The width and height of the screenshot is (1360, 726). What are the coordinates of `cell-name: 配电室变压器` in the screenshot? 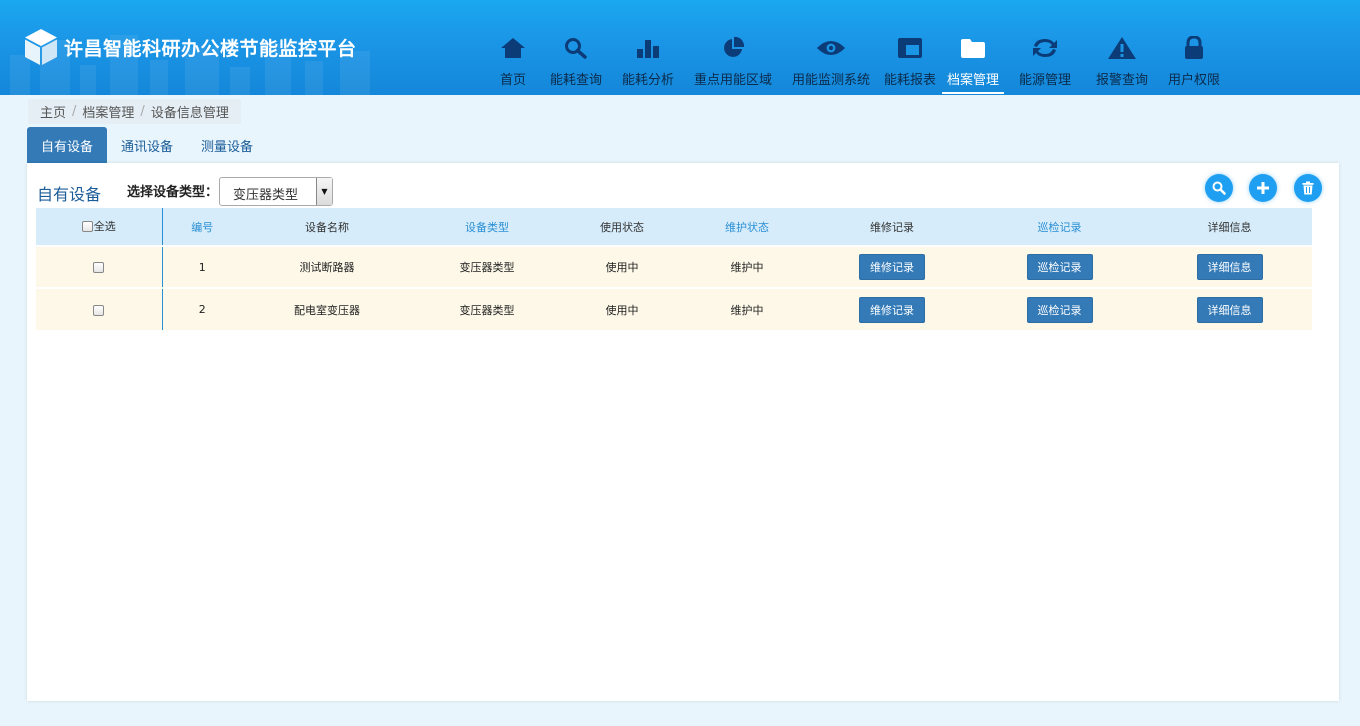 It's located at (327, 308).